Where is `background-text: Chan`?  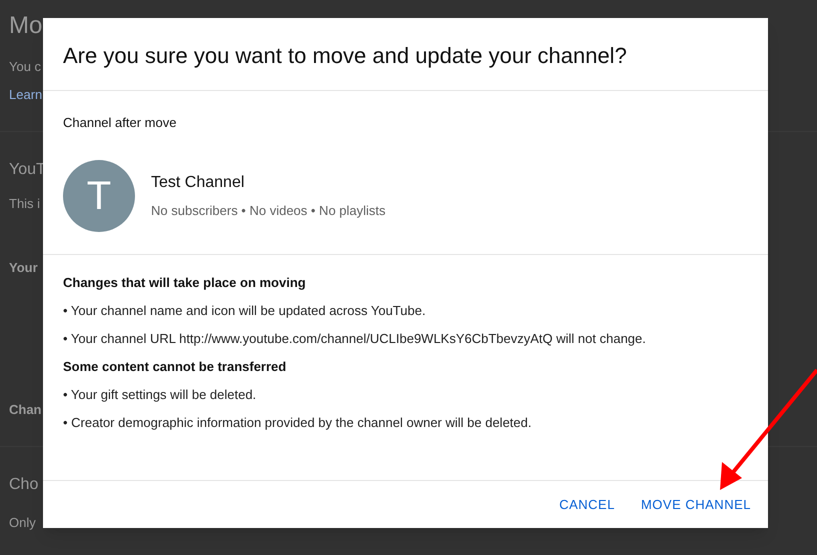
background-text: Chan is located at coordinates (25, 409).